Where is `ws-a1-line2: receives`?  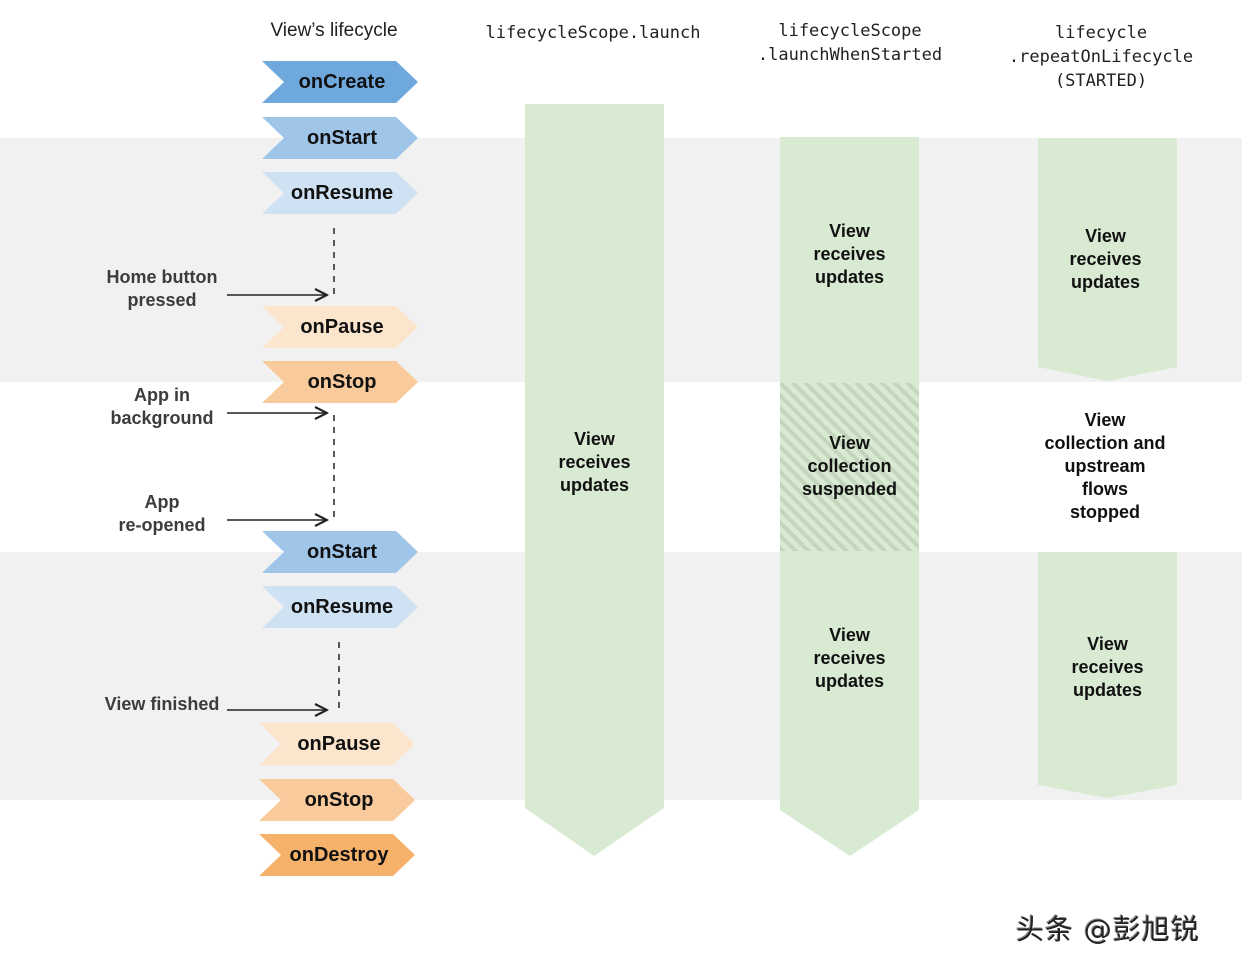 ws-a1-line2: receives is located at coordinates (849, 254).